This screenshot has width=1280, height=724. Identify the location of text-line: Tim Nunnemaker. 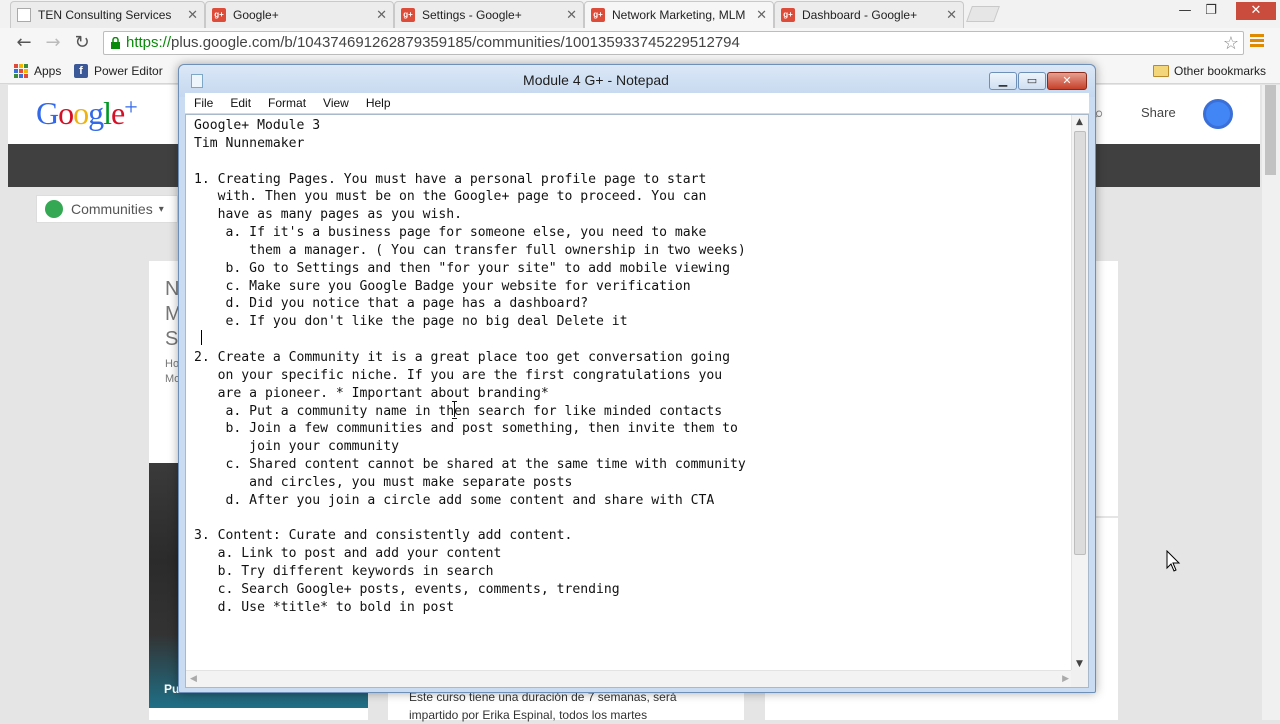
(249, 143).